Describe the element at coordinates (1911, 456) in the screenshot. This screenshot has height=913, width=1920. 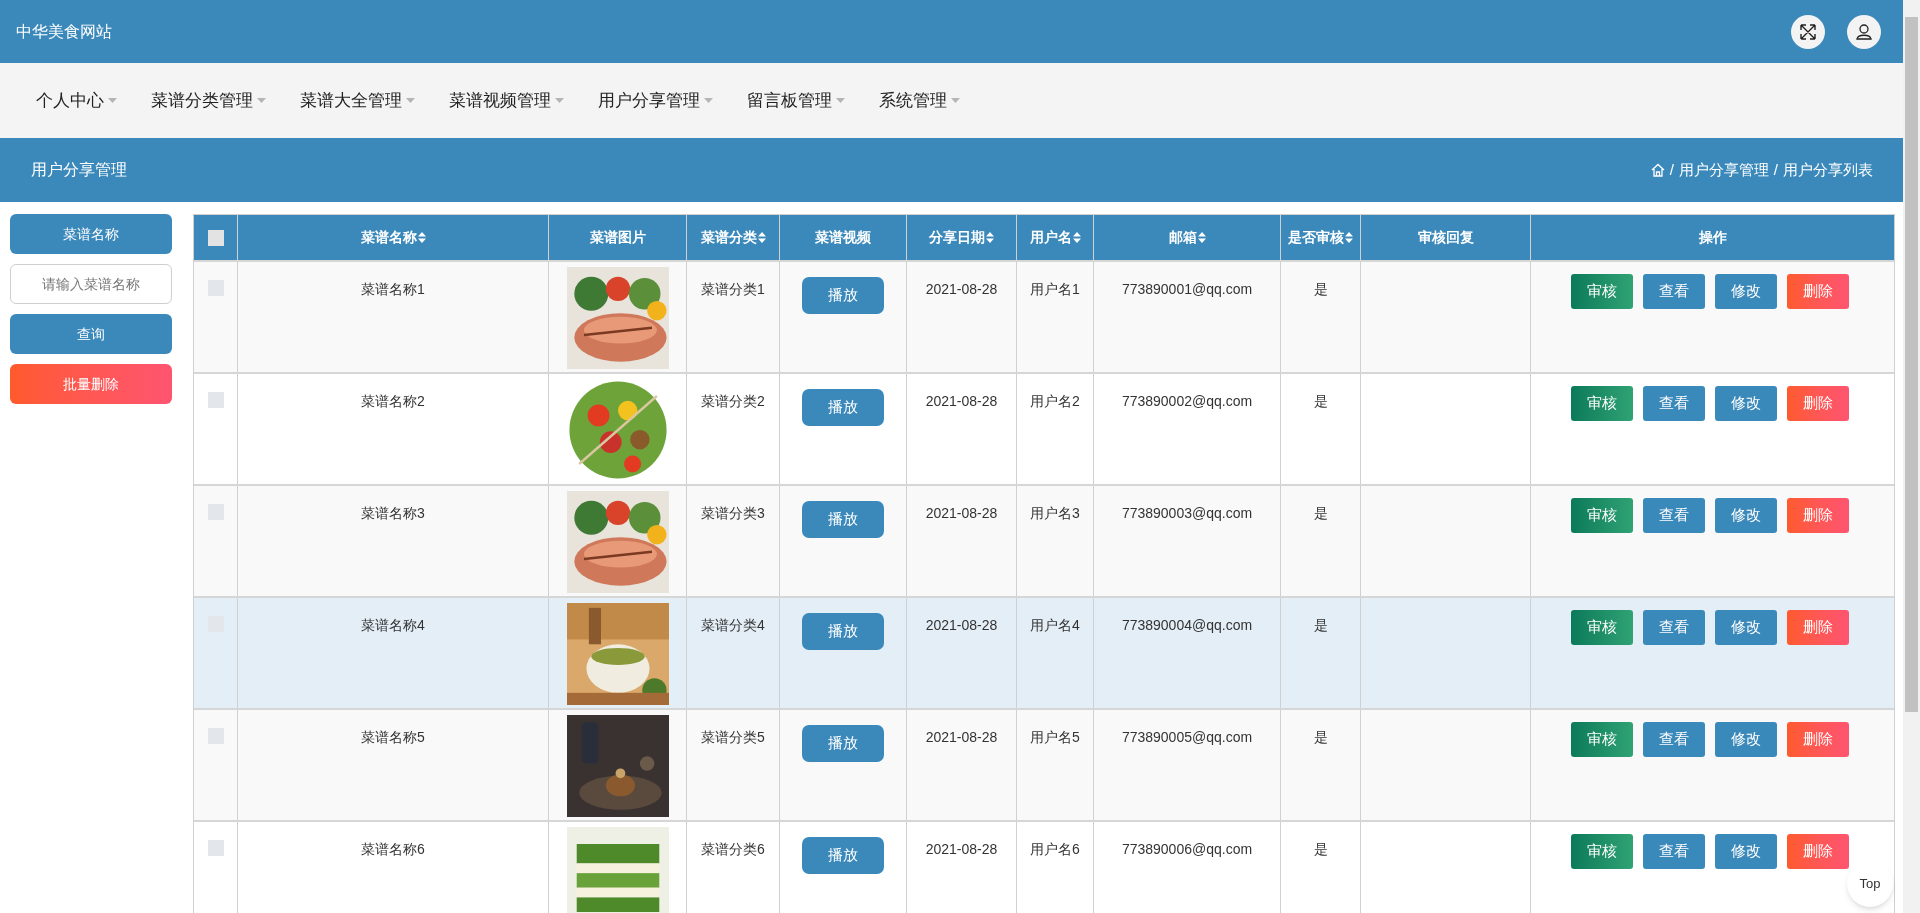
I see `scrollbar` at that location.